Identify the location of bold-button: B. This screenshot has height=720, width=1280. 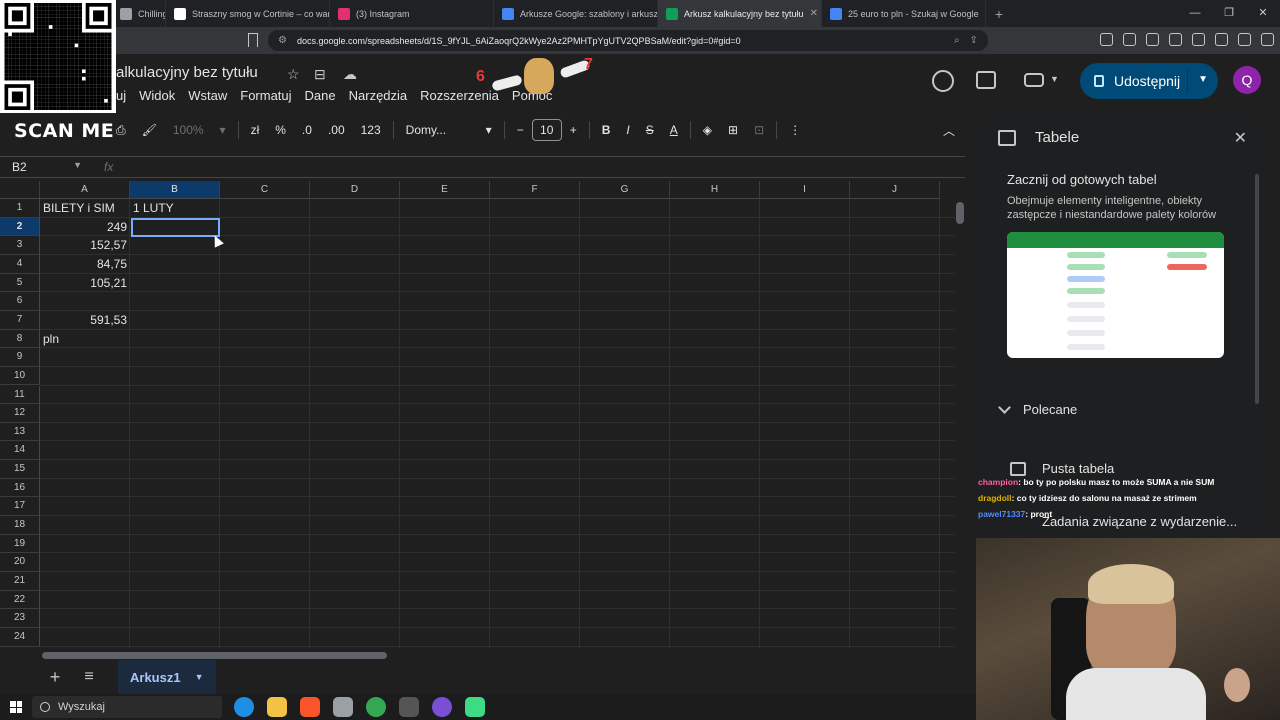
(606, 130).